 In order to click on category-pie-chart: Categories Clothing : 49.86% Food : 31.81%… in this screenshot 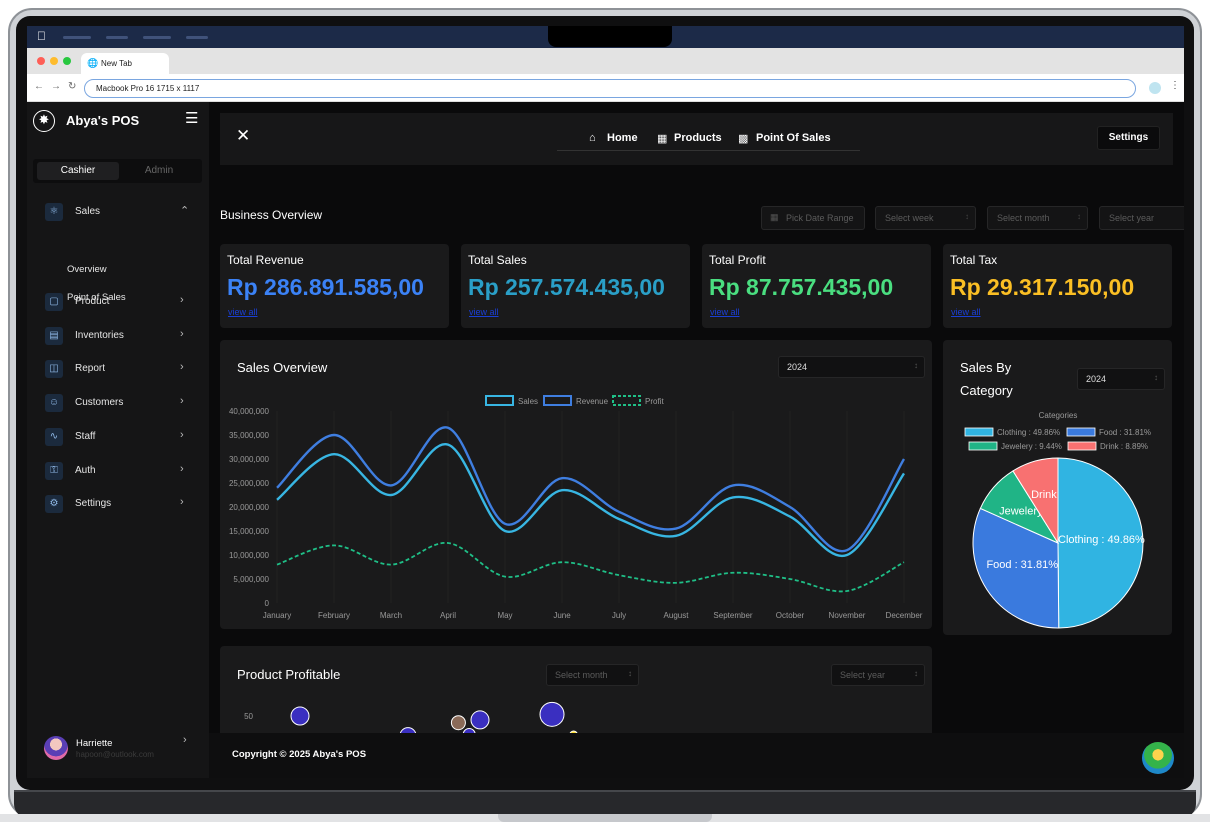, I will do `click(1057, 520)`.